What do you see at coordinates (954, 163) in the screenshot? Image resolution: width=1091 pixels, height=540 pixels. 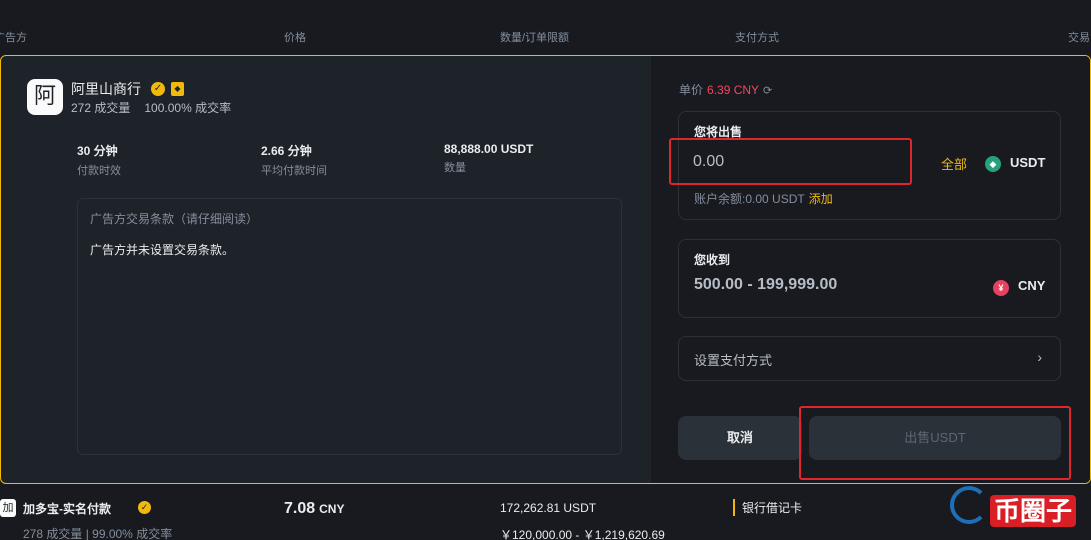 I see `all-button: 全部` at bounding box center [954, 163].